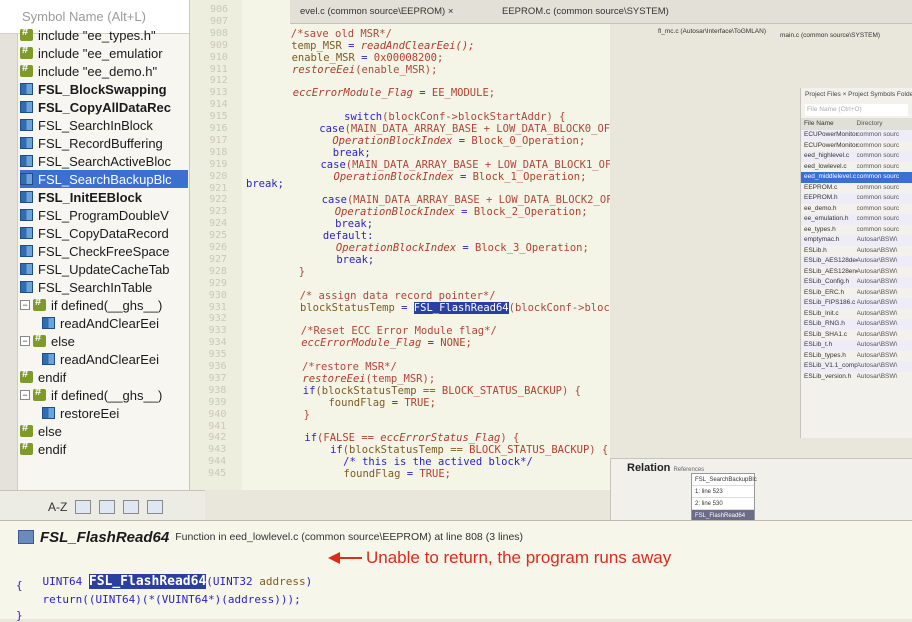 The image size is (912, 622). I want to click on col-directory: Directory, so click(884, 124).